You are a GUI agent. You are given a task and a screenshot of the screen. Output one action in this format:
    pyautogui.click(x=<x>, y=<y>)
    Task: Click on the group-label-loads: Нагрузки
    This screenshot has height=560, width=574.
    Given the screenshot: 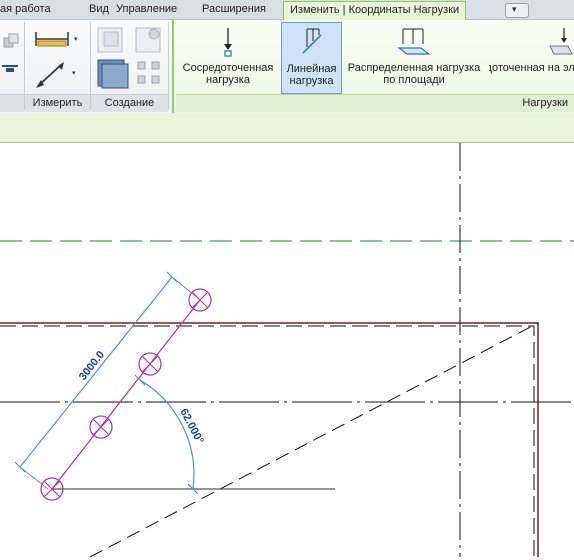 What is the action you would take?
    pyautogui.click(x=375, y=103)
    